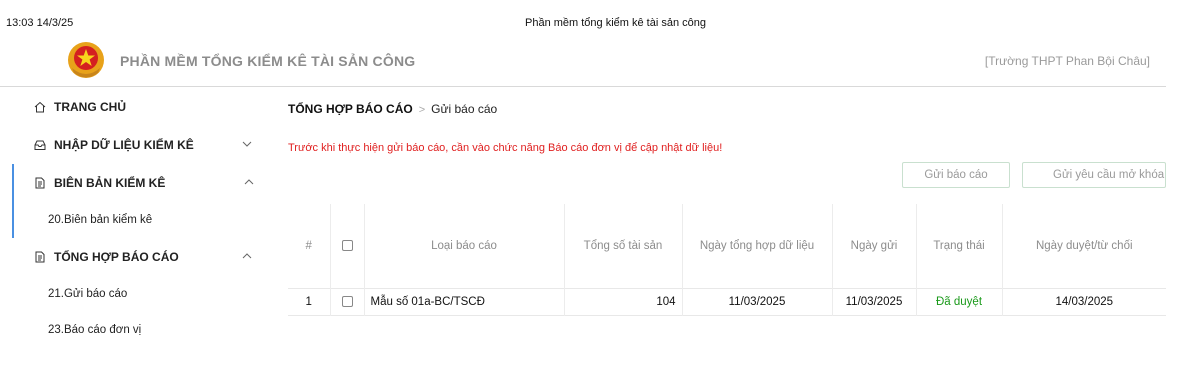 The width and height of the screenshot is (1191, 377). Describe the element at coordinates (110, 183) in the screenshot. I see `sidebar-item-label: BIÊN BẢN KIỂM KÊ` at that location.